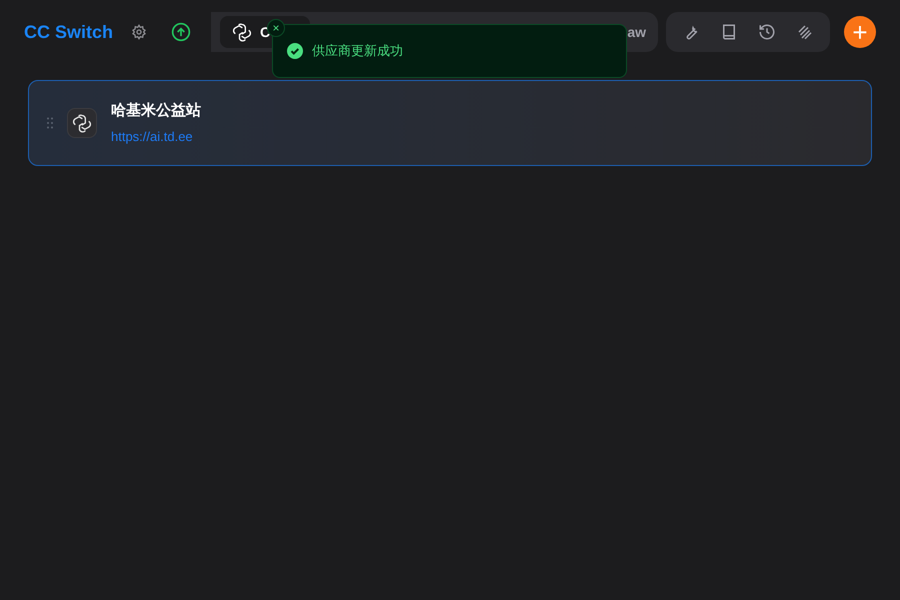  Describe the element at coordinates (357, 51) in the screenshot. I see `toast-message: 供应商更新成功` at that location.